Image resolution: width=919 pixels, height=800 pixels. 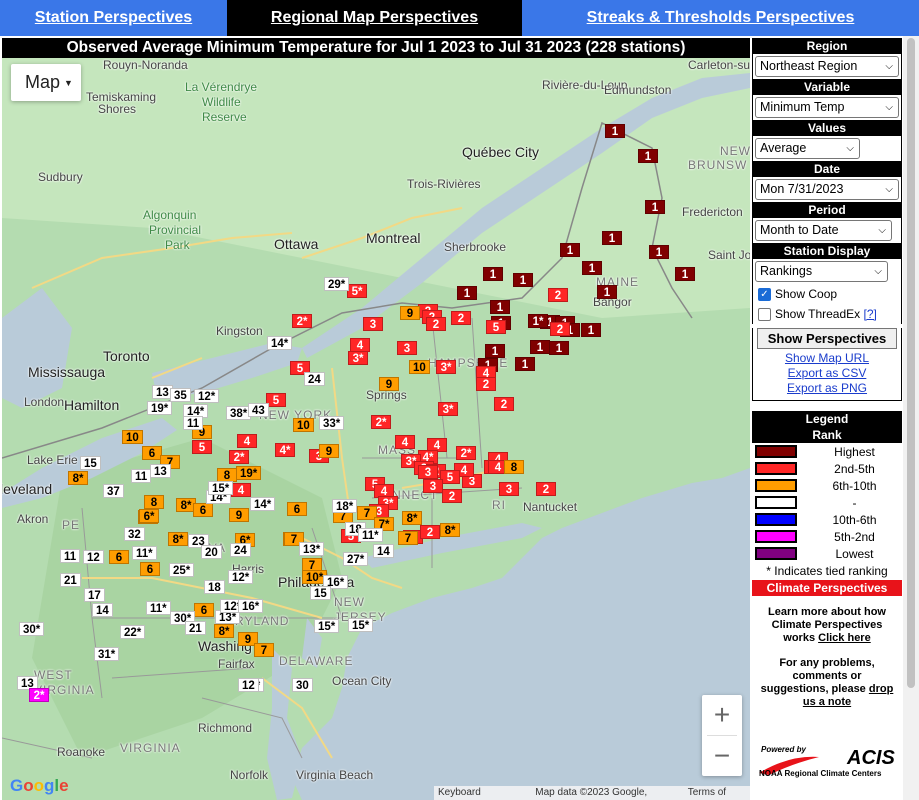 What do you see at coordinates (827, 66) in the screenshot?
I see `region-select: Northeast Region ⌵` at bounding box center [827, 66].